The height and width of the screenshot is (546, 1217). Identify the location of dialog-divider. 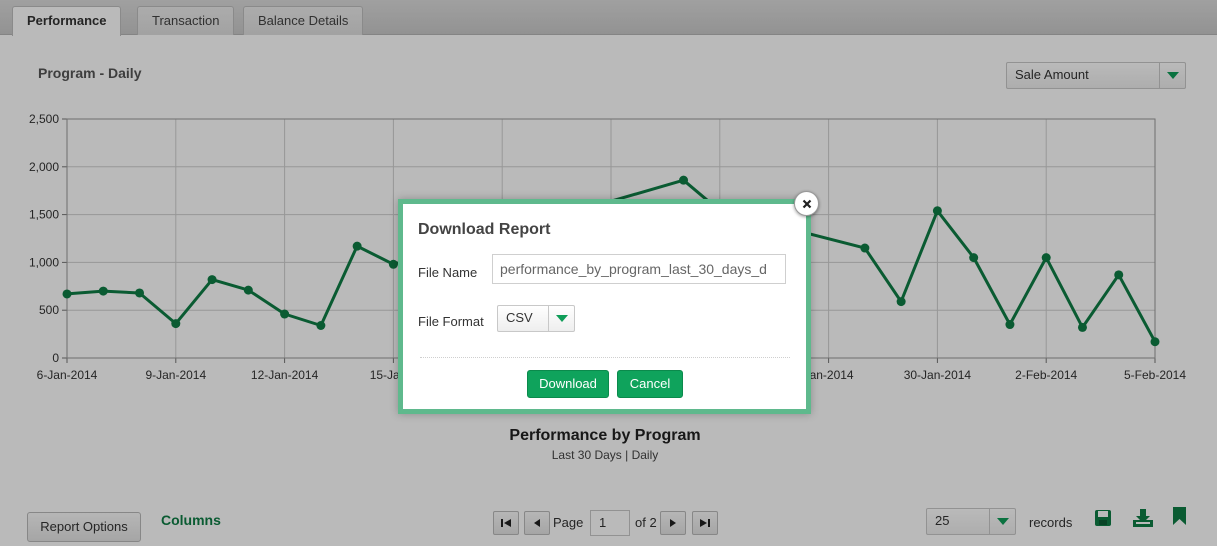
(605, 357).